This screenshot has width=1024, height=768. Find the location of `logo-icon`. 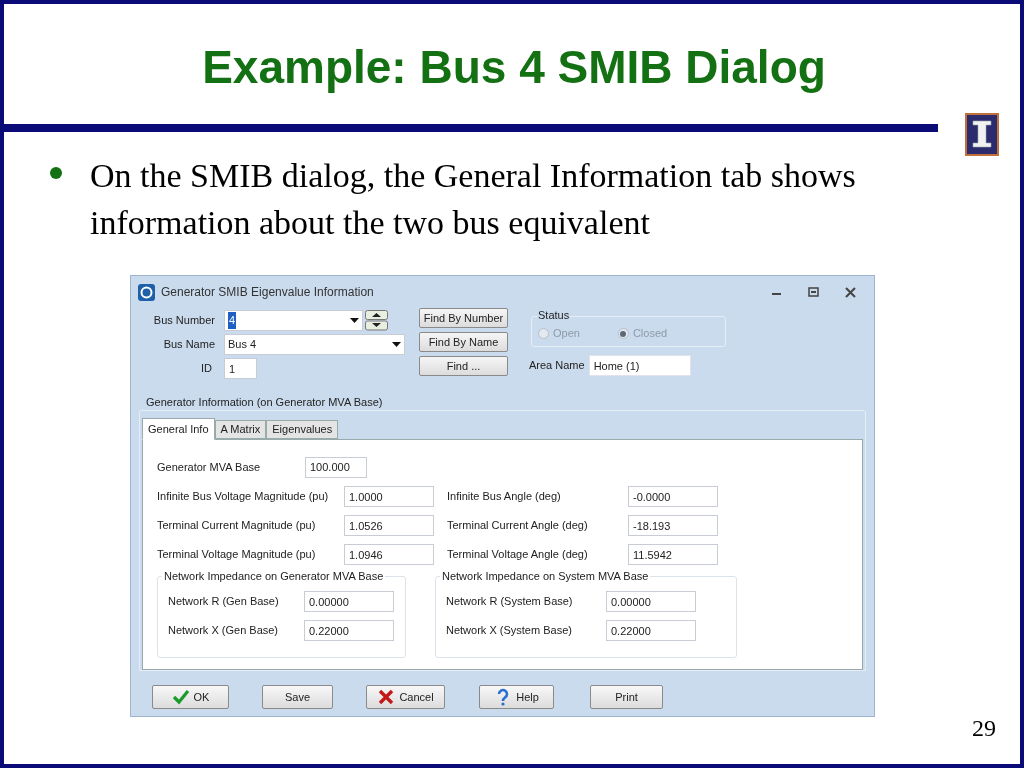

logo-icon is located at coordinates (982, 134).